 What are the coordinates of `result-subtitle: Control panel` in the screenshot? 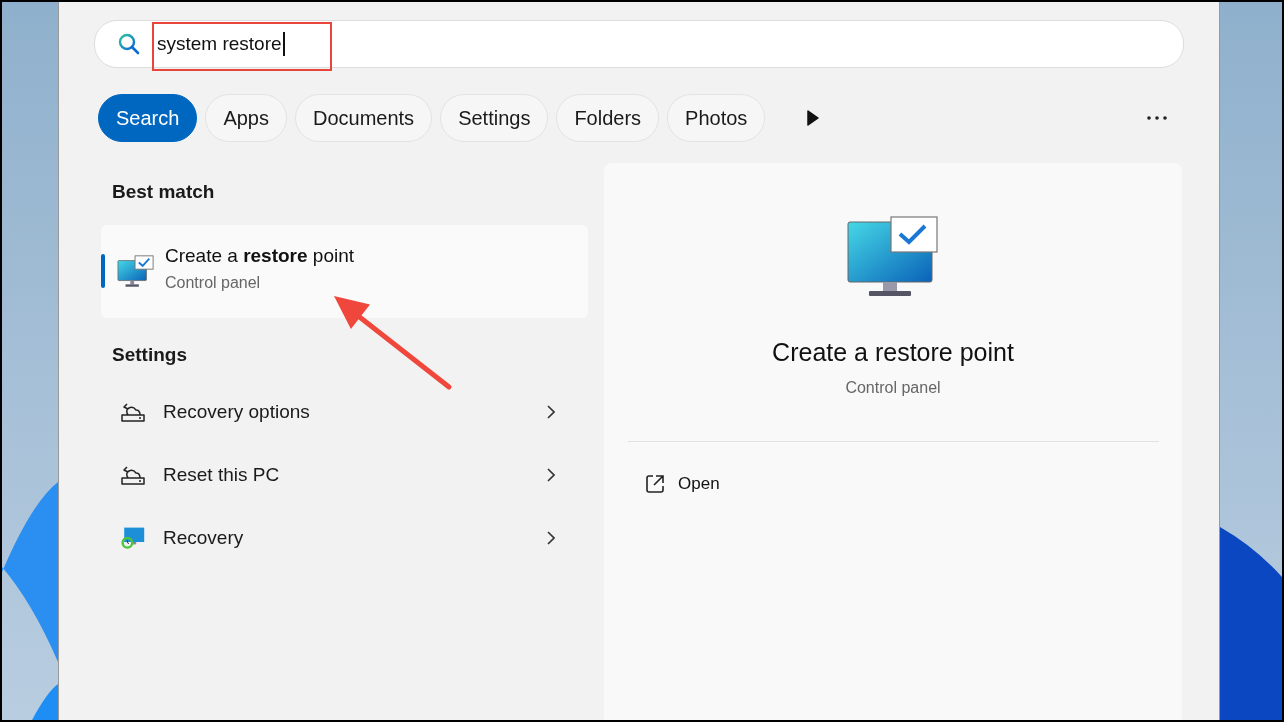 It's located at (213, 283).